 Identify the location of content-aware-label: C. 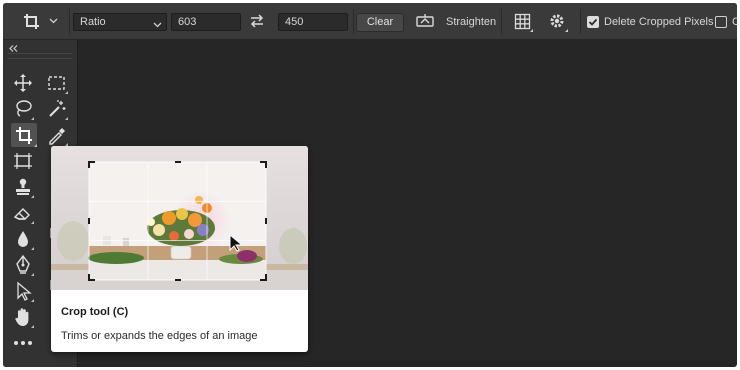
(734, 22).